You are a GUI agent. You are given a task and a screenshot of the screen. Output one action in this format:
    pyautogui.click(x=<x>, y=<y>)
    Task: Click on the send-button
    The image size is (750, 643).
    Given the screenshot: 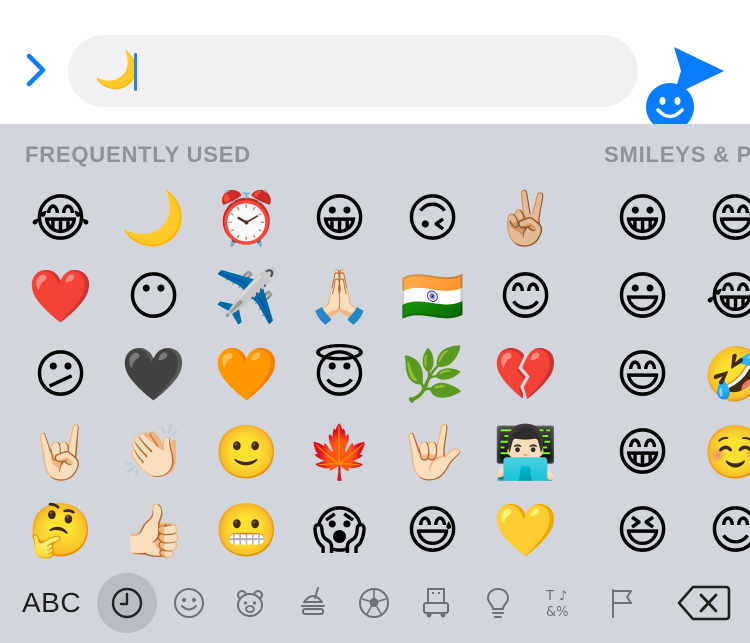 What is the action you would take?
    pyautogui.click(x=698, y=71)
    